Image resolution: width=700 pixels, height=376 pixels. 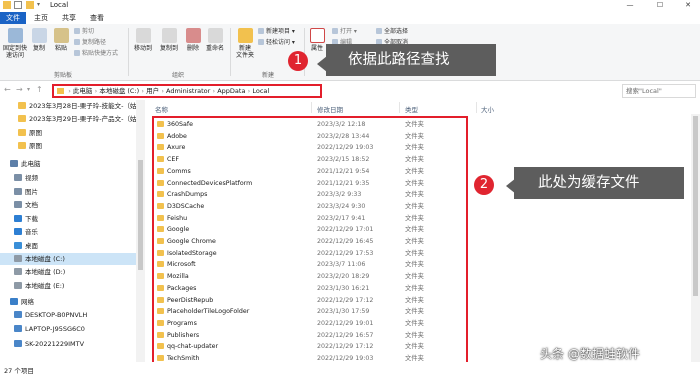 What do you see at coordinates (18, 5) in the screenshot?
I see `checkbox-icon` at bounding box center [18, 5].